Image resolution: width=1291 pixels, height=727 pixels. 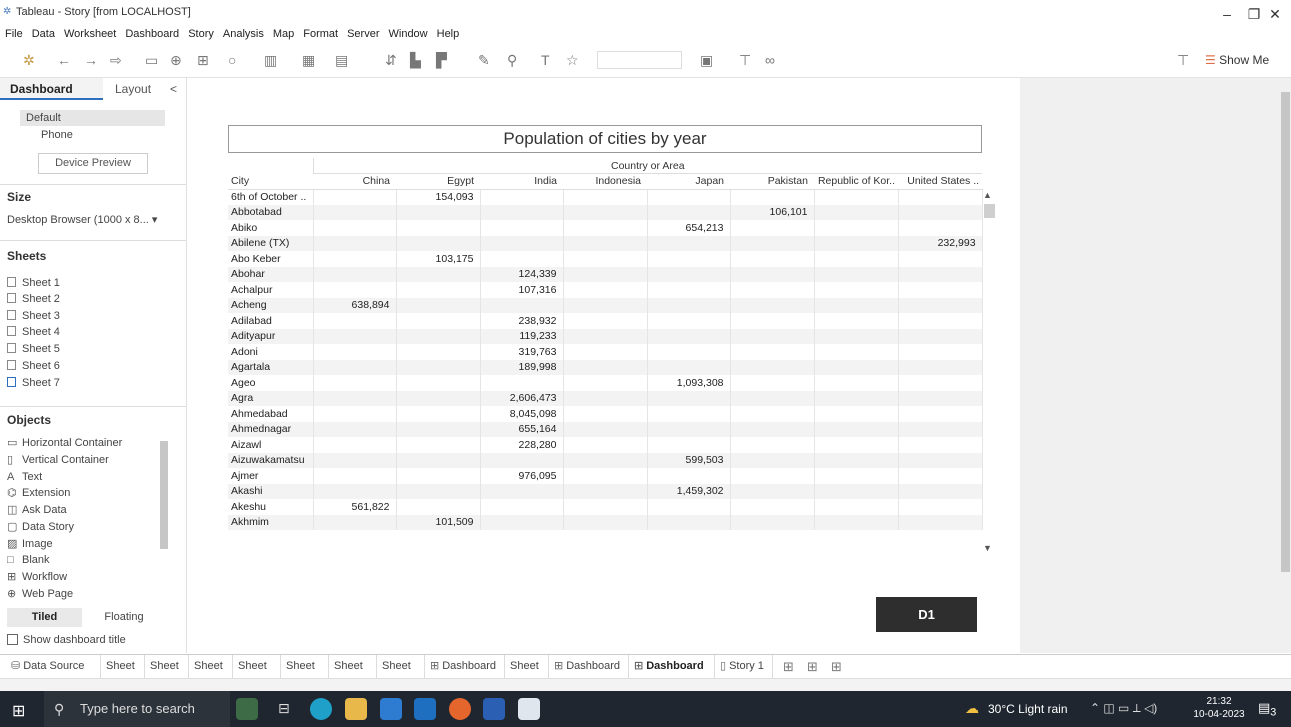 I want to click on tab-dashboard: Dashboard, so click(x=51, y=89).